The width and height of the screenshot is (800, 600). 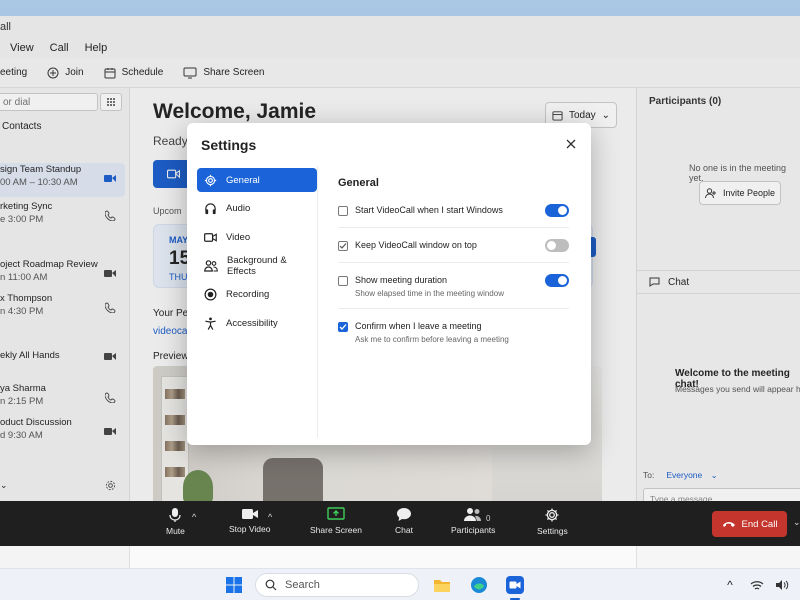 What do you see at coordinates (730, 585) in the screenshot?
I see `chevron-up-icon: ^` at bounding box center [730, 585].